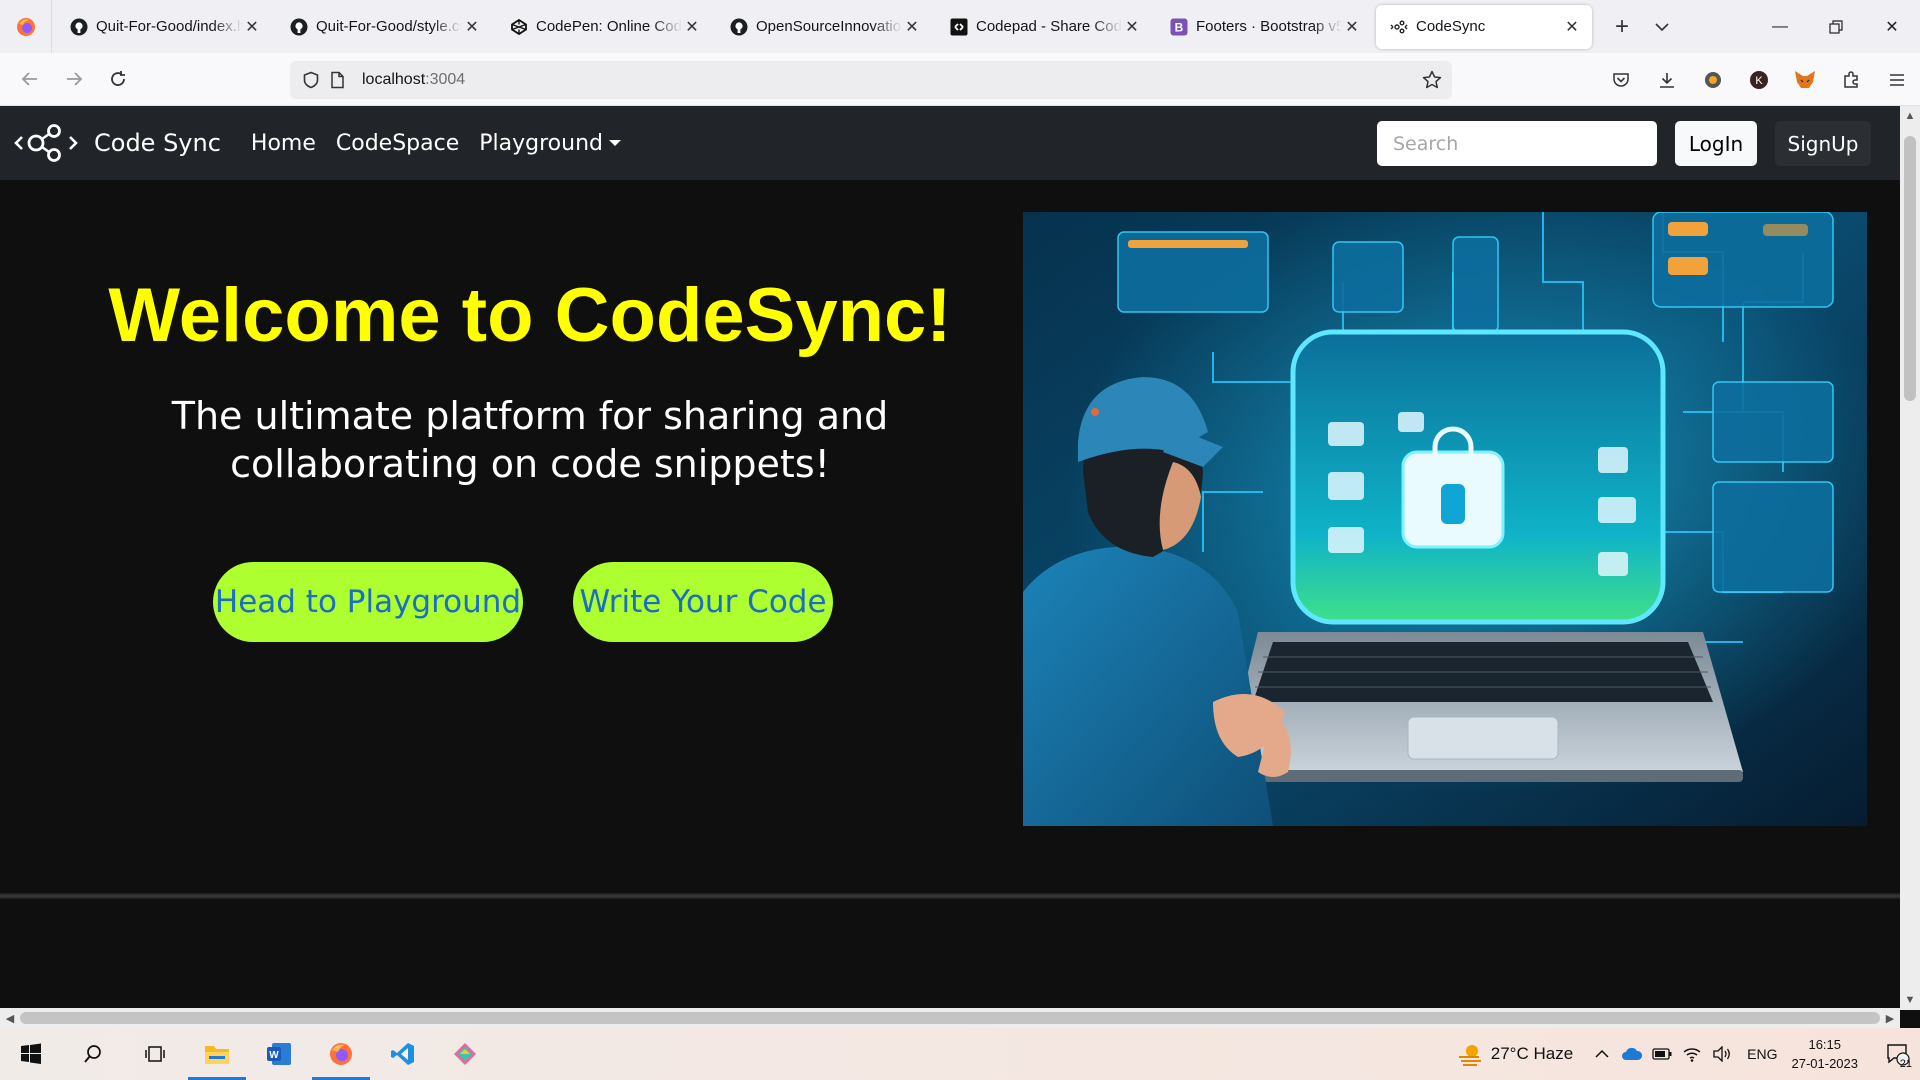 The image size is (1920, 1080). Describe the element at coordinates (1532, 1053) in the screenshot. I see `weather-text: 27°C Haze` at that location.